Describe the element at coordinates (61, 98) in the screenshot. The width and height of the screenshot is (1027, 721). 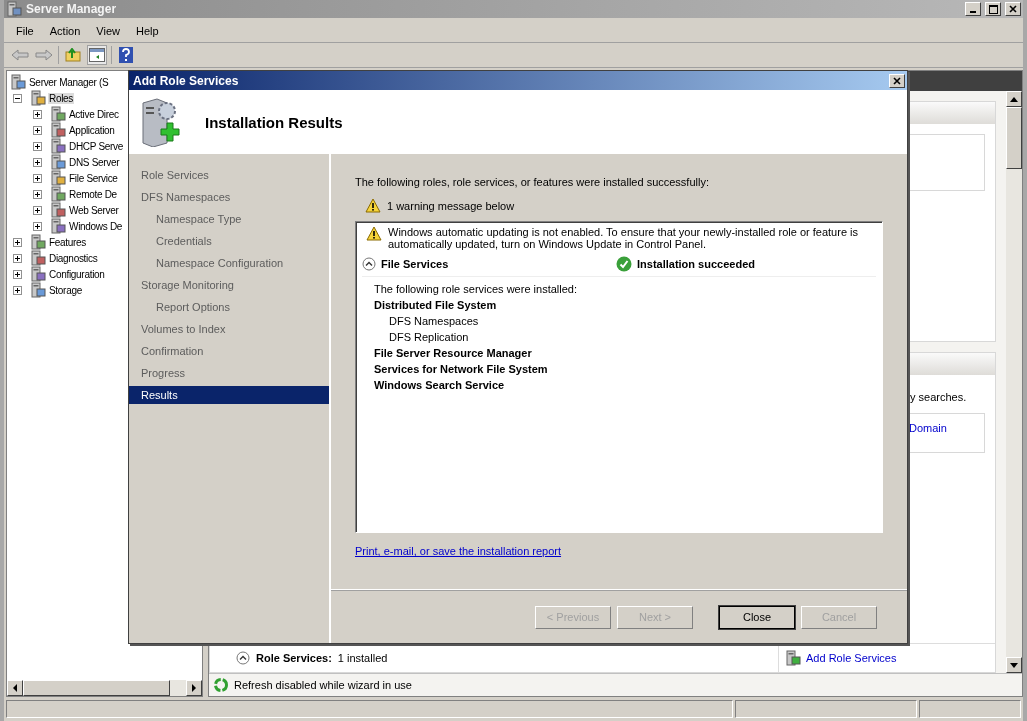
I see `tree-item: Roles` at that location.